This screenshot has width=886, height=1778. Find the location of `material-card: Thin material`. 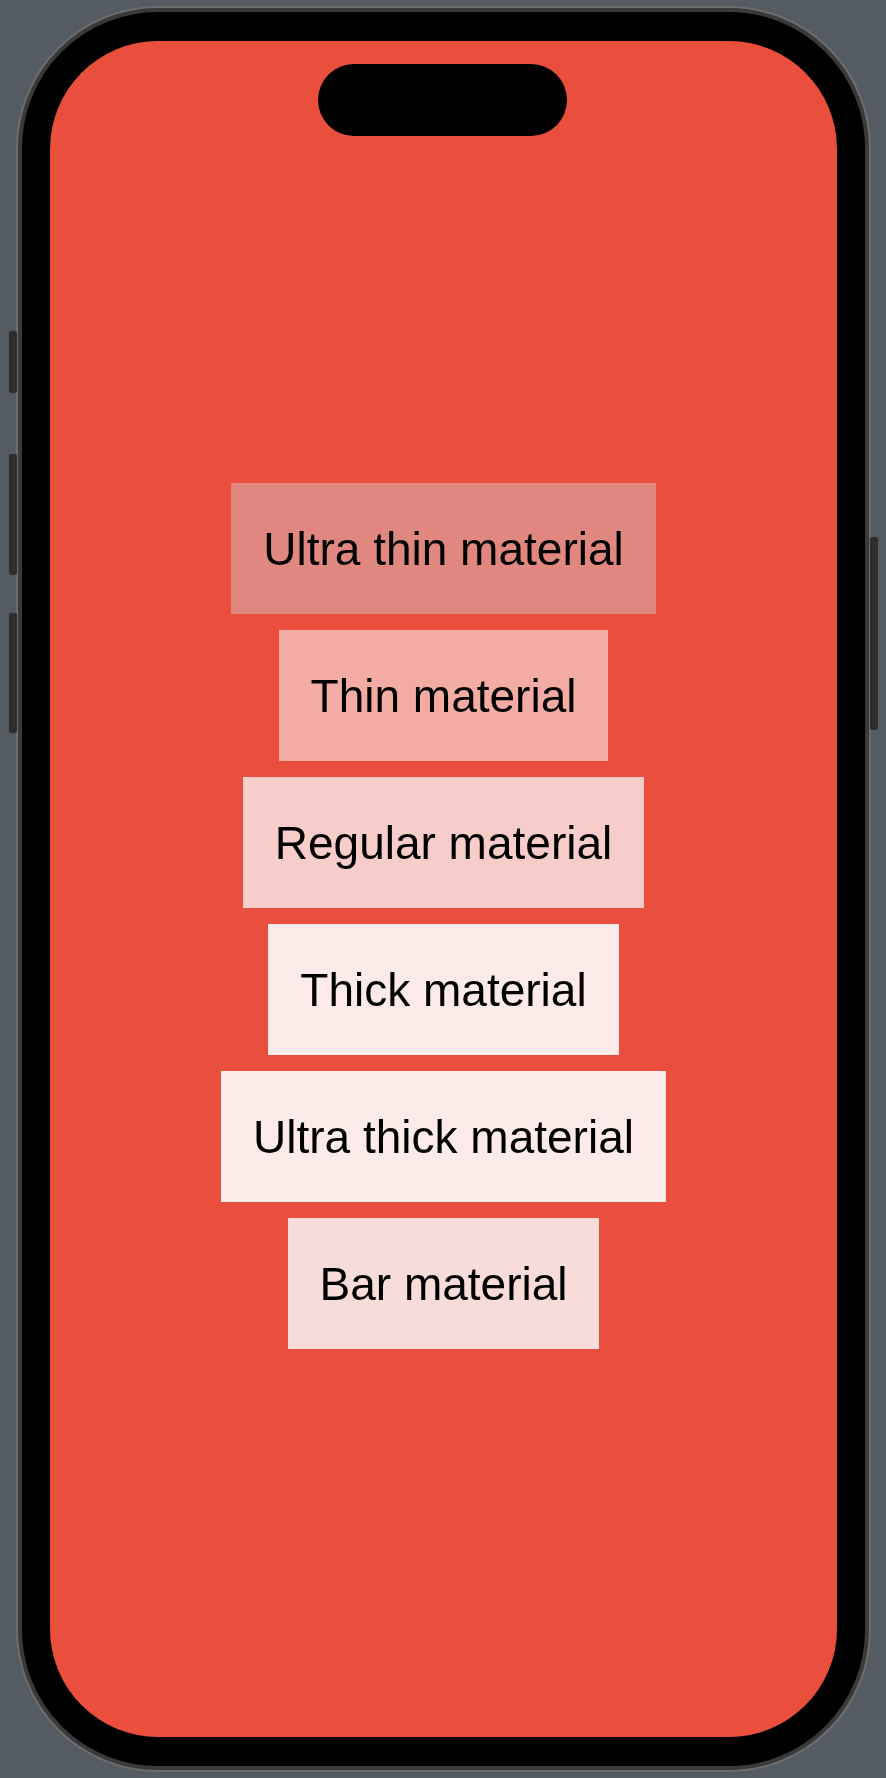

material-card: Thin material is located at coordinates (443, 695).